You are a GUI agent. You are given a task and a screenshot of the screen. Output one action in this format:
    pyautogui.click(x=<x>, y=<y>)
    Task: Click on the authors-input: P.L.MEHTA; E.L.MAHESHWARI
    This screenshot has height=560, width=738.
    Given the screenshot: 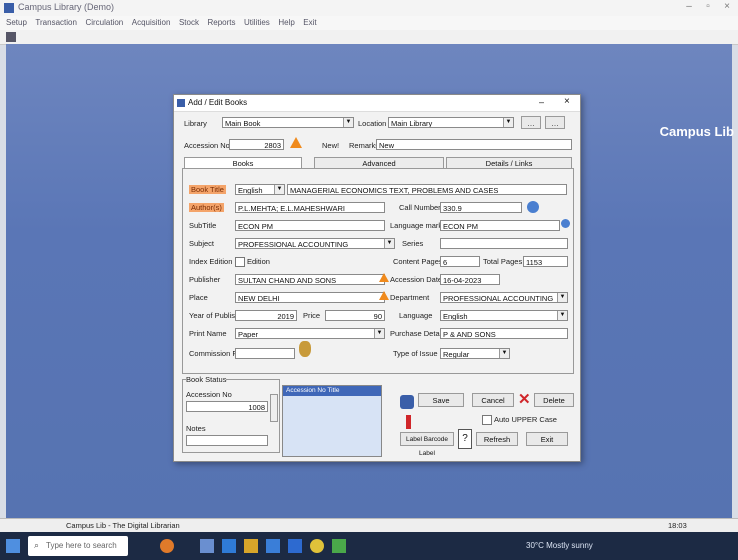 What is the action you would take?
    pyautogui.click(x=310, y=207)
    